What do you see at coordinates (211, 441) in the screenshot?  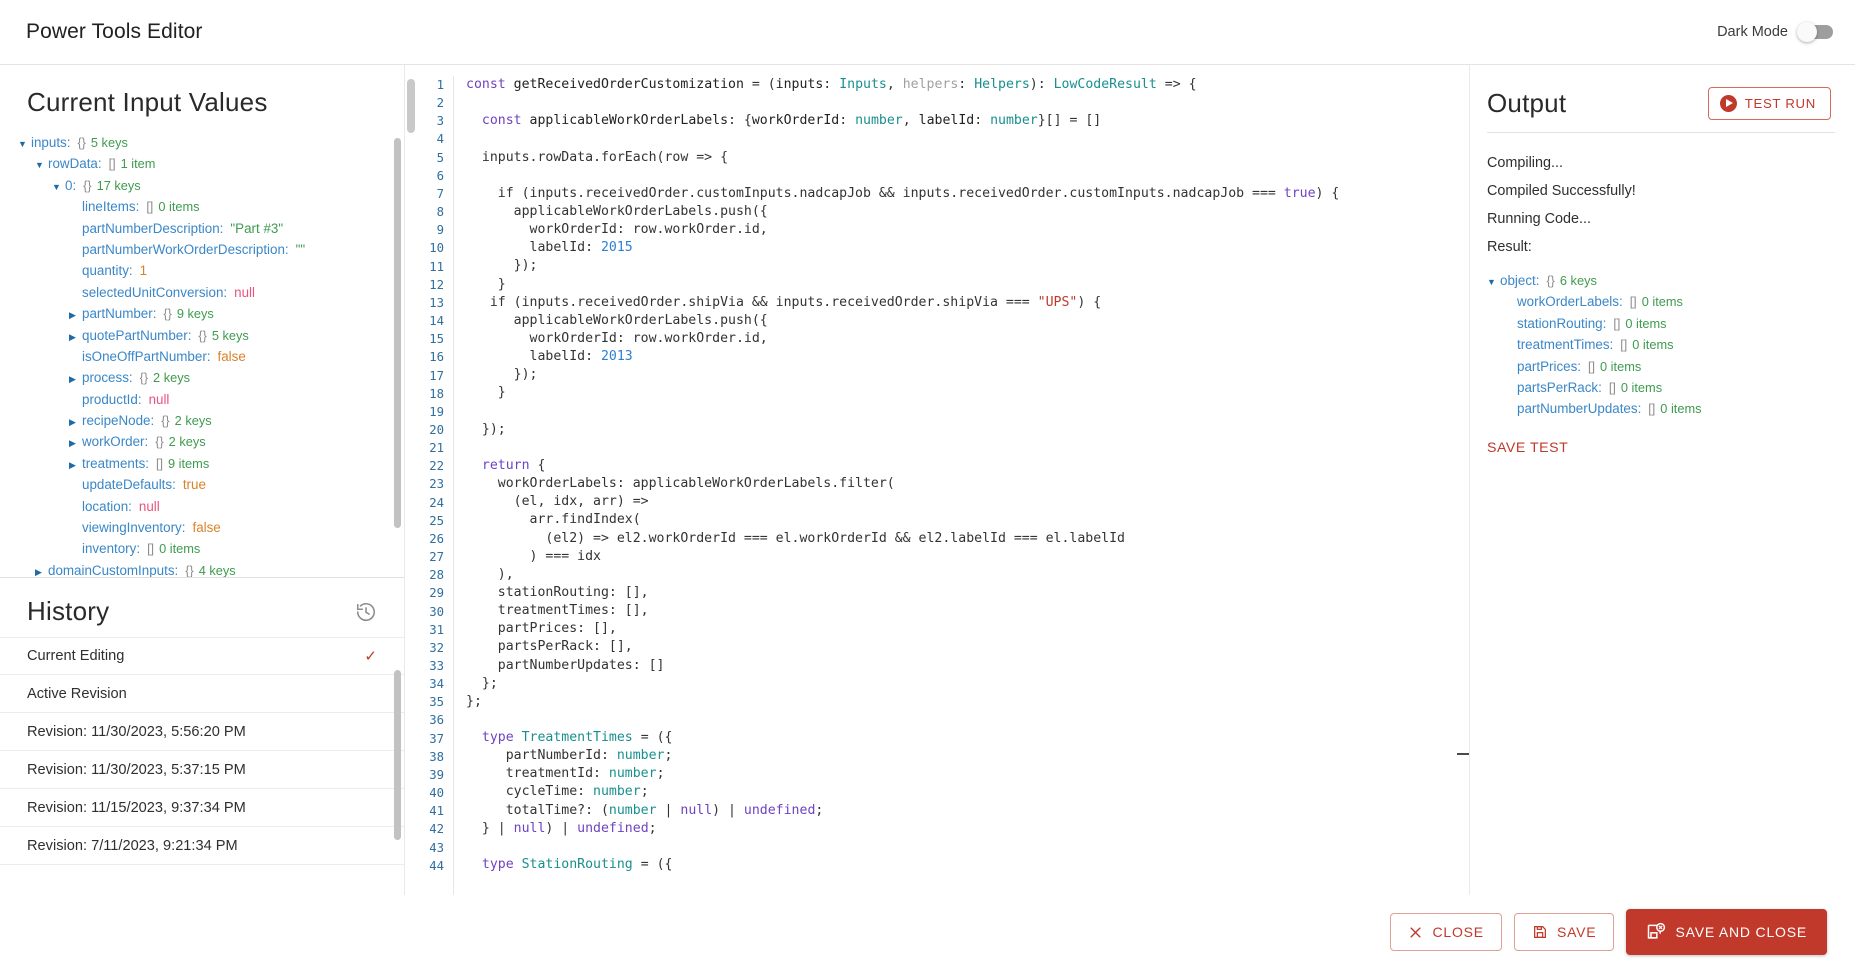 I see `tree-node: ▶ workOrder: {} 2 keys` at bounding box center [211, 441].